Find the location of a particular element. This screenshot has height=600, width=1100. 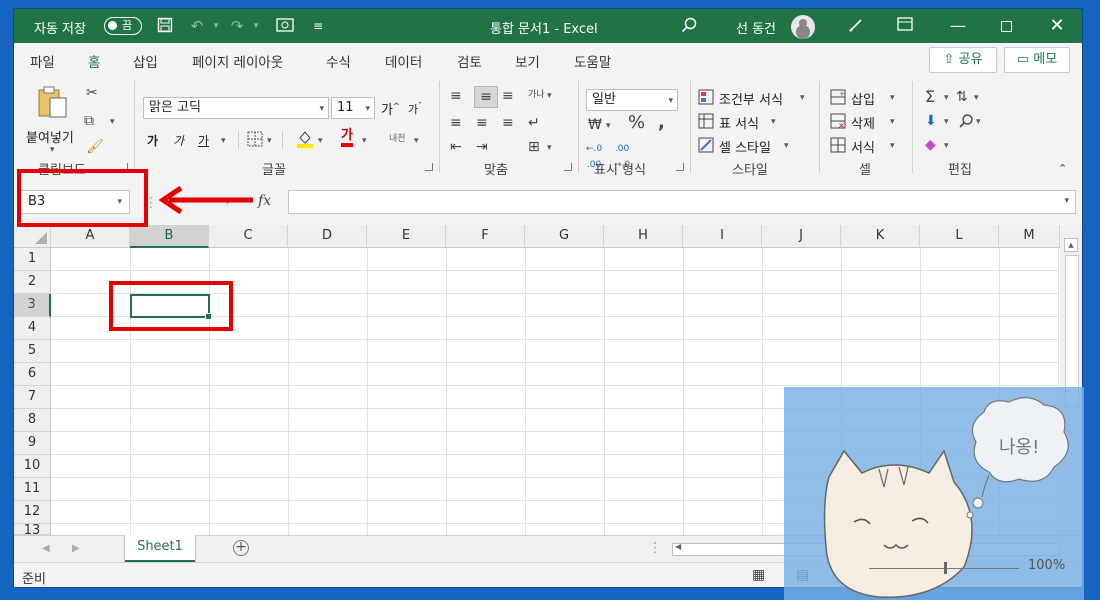

tab-page-layout: 페이지 레이아웃 is located at coordinates (237, 61).